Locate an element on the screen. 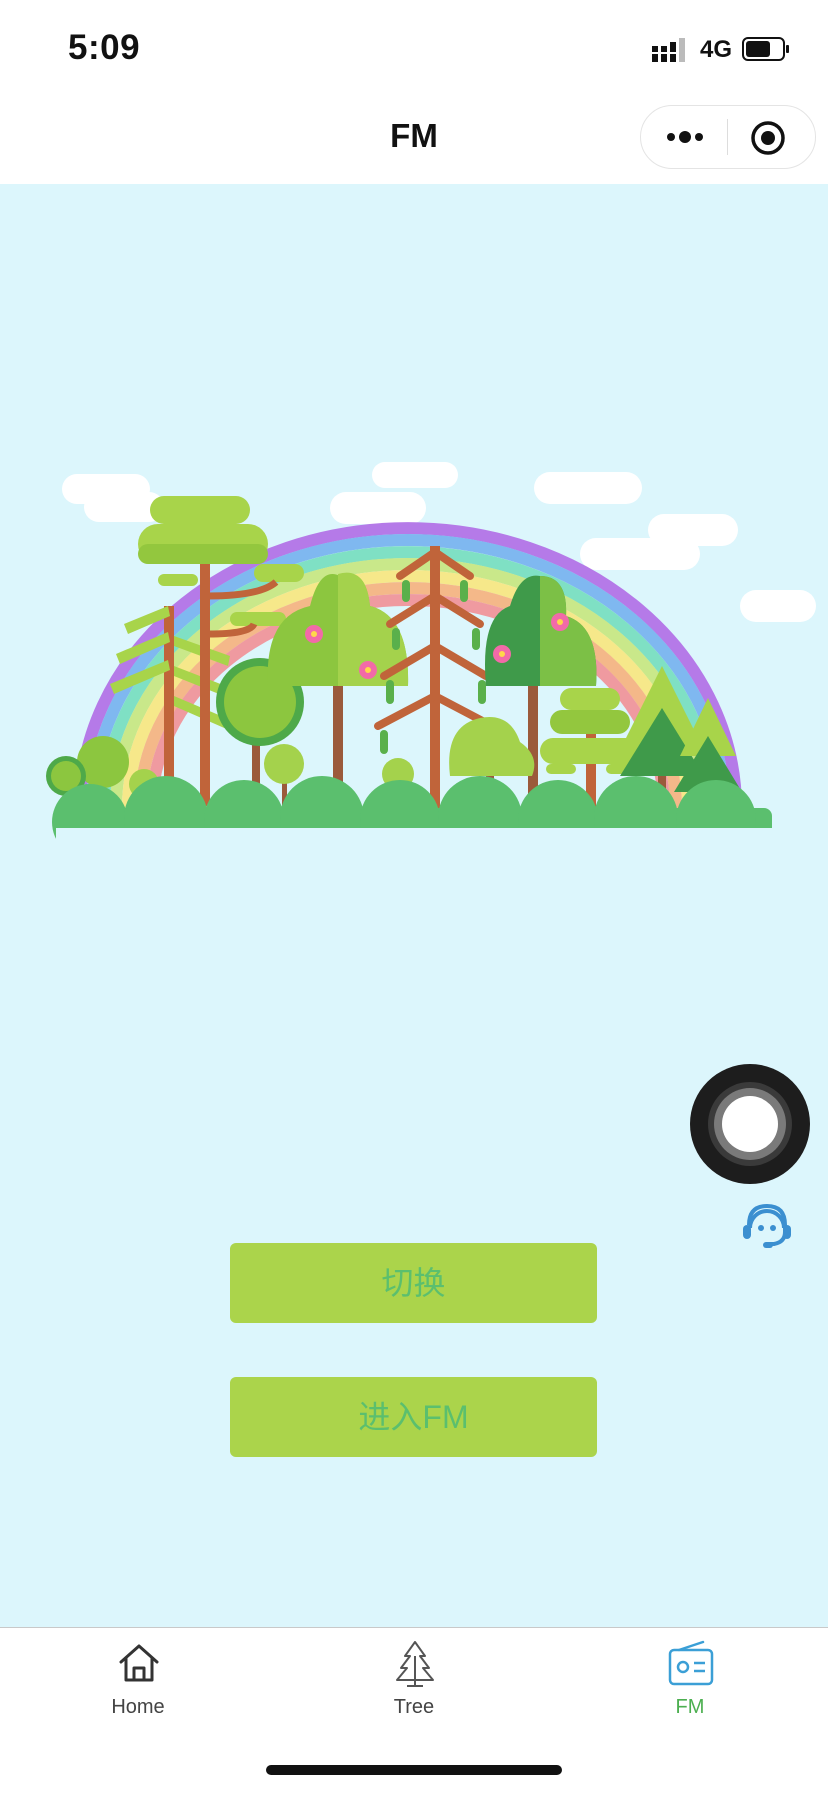  more-dots-icon is located at coordinates (685, 137).